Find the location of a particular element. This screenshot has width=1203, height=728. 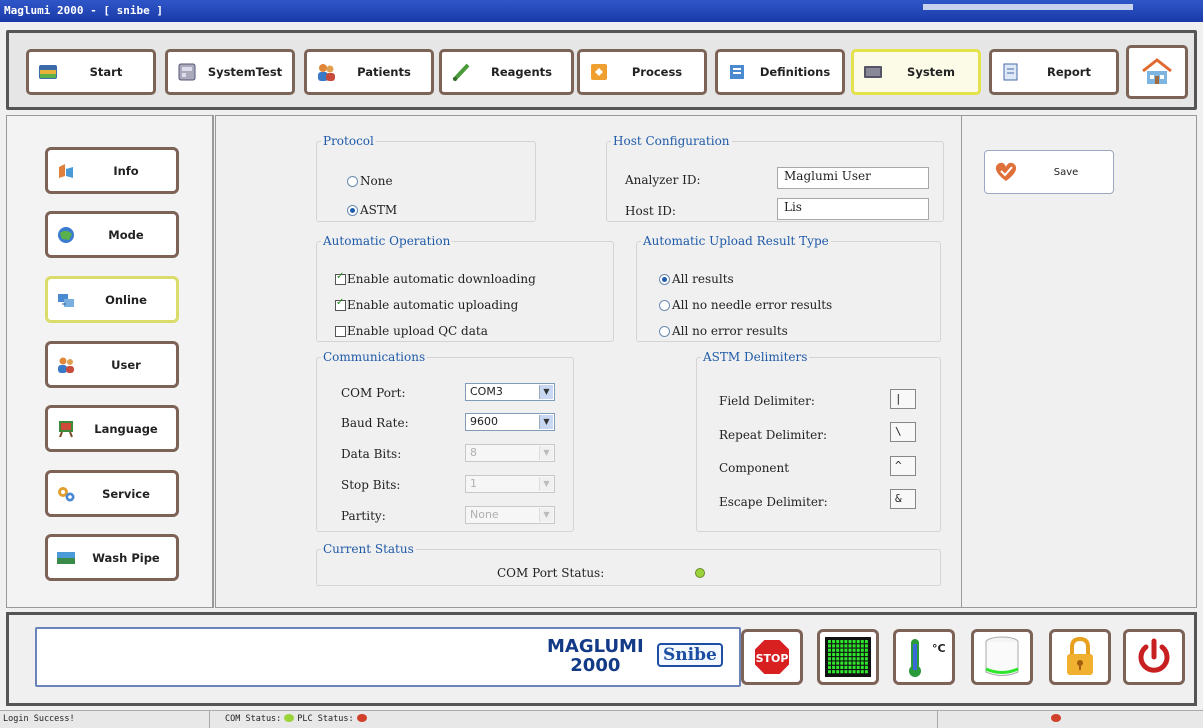

result-option-no-needle-error: All no needle error results is located at coordinates (745, 305).